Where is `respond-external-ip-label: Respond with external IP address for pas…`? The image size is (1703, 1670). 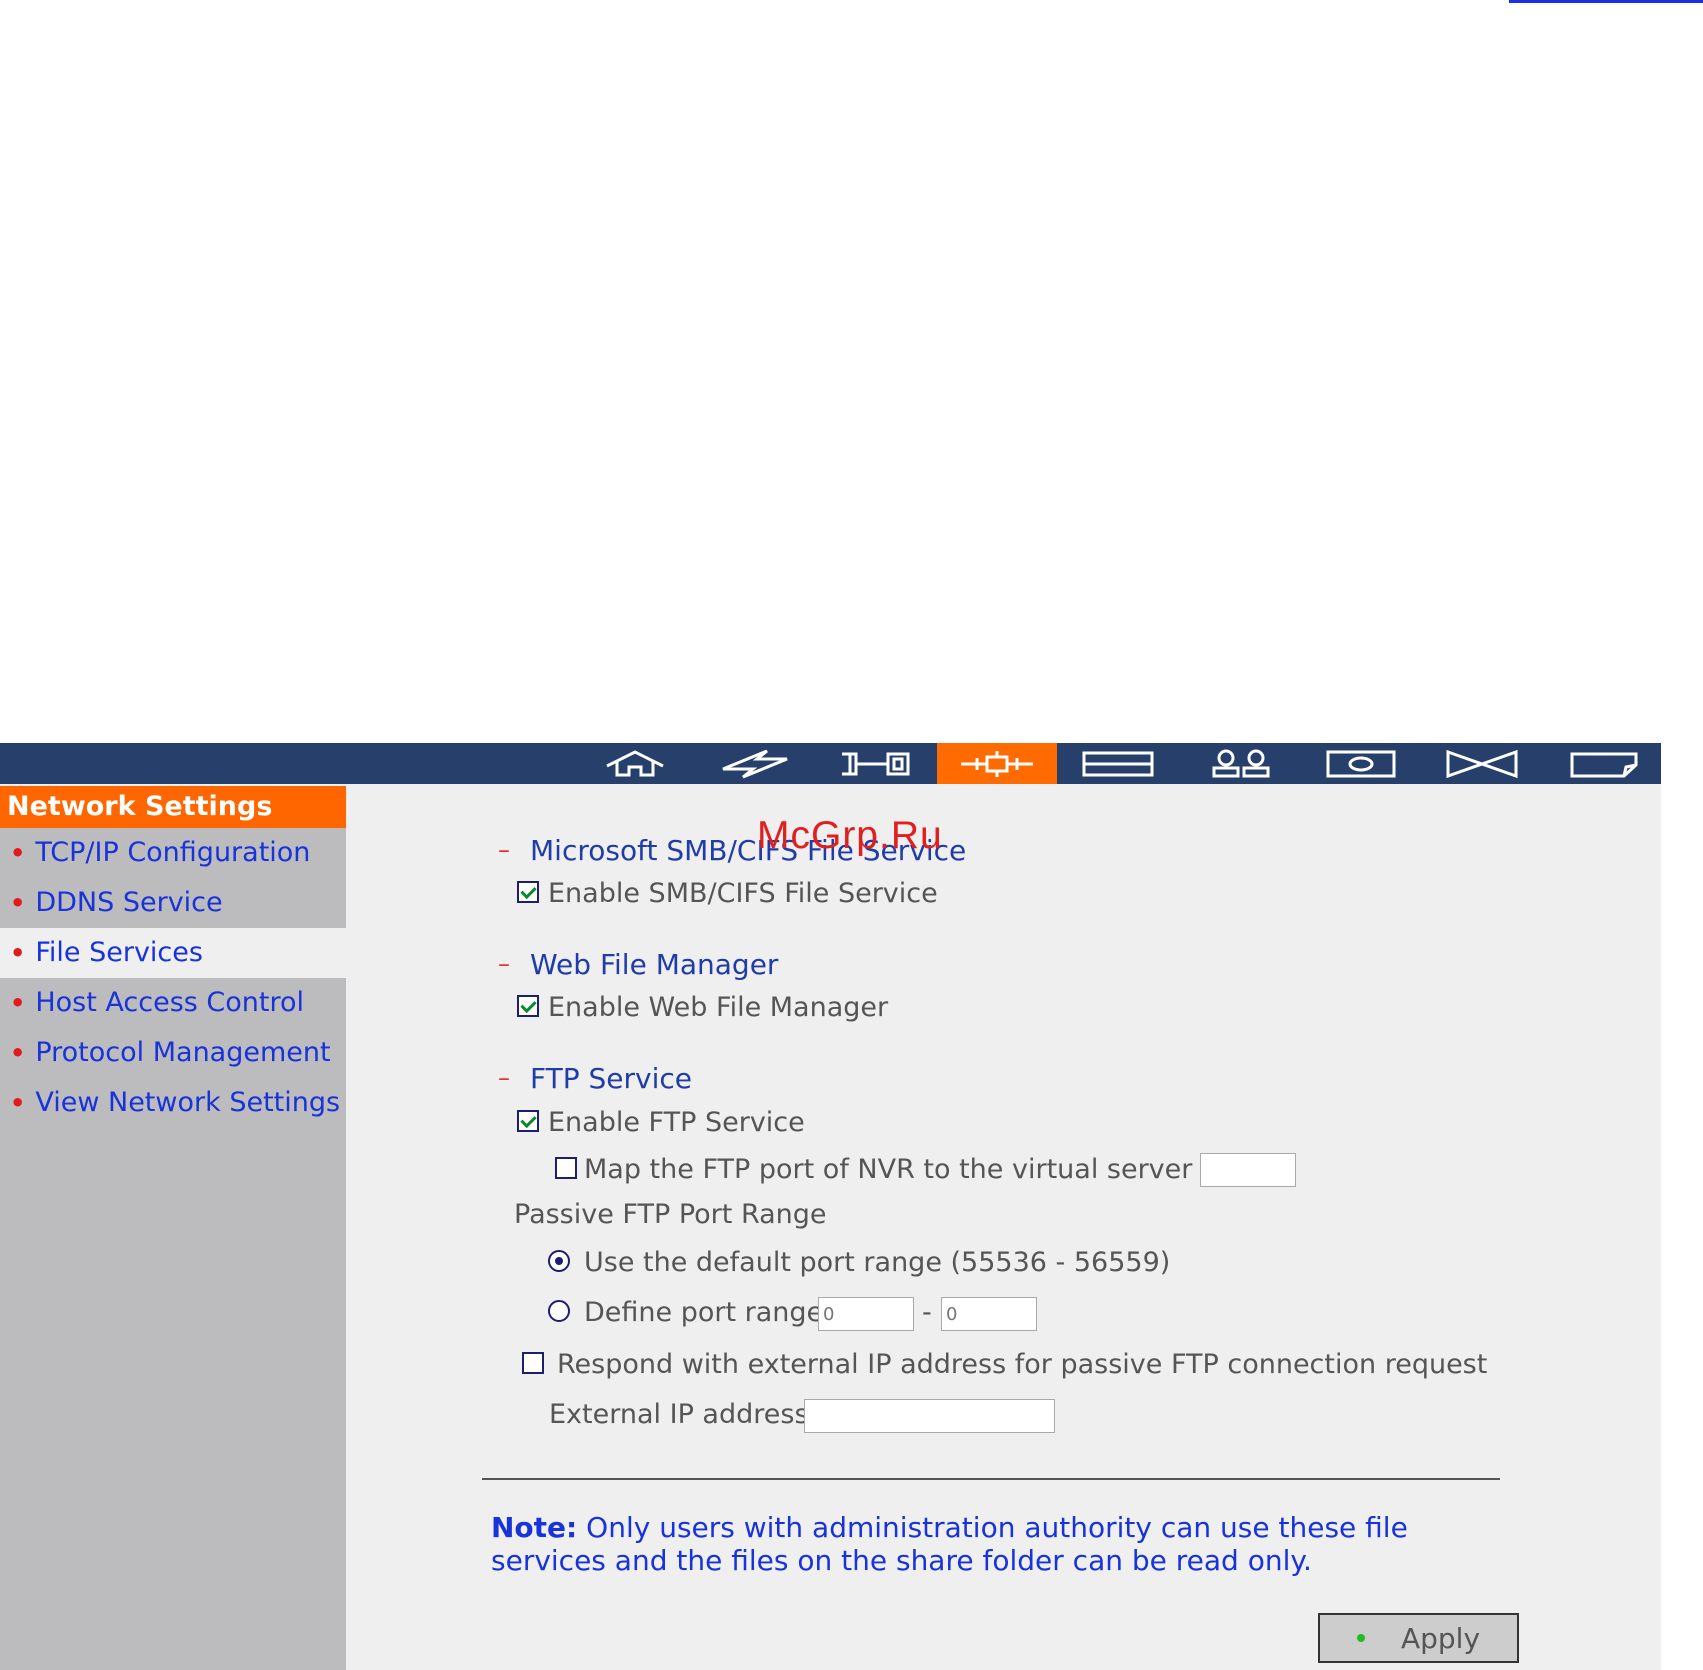
respond-external-ip-label: Respond with external IP address for pas… is located at coordinates (1022, 1364).